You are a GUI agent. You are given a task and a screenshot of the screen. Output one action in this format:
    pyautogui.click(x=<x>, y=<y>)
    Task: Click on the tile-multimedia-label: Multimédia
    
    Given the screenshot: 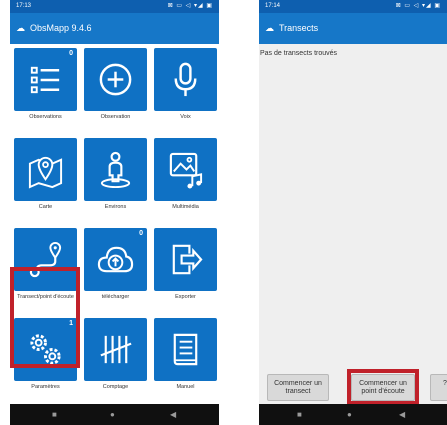 What is the action you would take?
    pyautogui.click(x=185, y=207)
    